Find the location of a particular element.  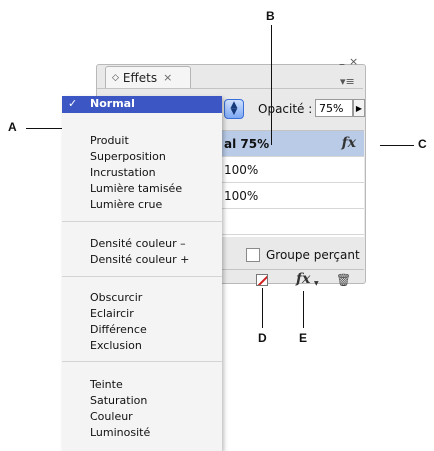

list-item-label: al 75% is located at coordinates (247, 143).